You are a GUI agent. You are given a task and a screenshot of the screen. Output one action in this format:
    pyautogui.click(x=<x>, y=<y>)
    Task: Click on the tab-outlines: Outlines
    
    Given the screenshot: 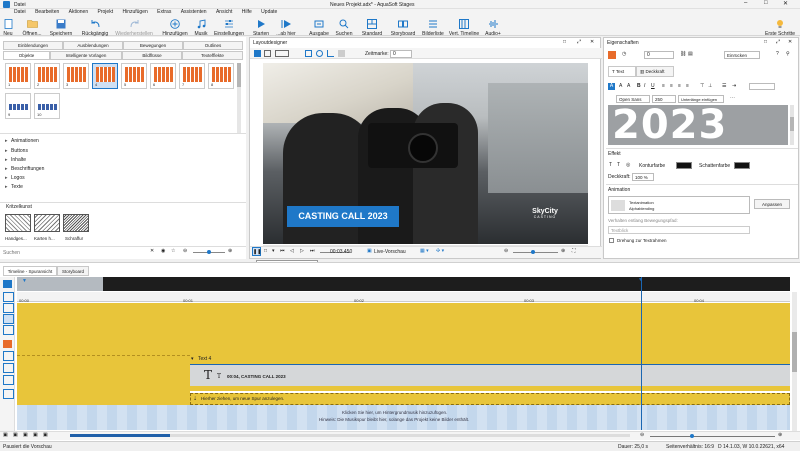 What is the action you would take?
    pyautogui.click(x=213, y=45)
    